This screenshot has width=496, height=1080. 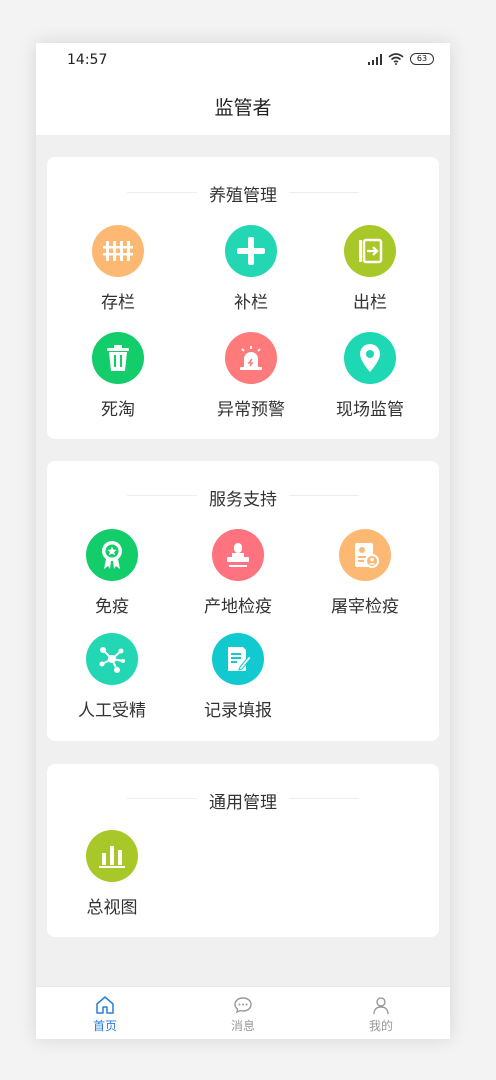 What do you see at coordinates (396, 59) in the screenshot?
I see `wifi-icon` at bounding box center [396, 59].